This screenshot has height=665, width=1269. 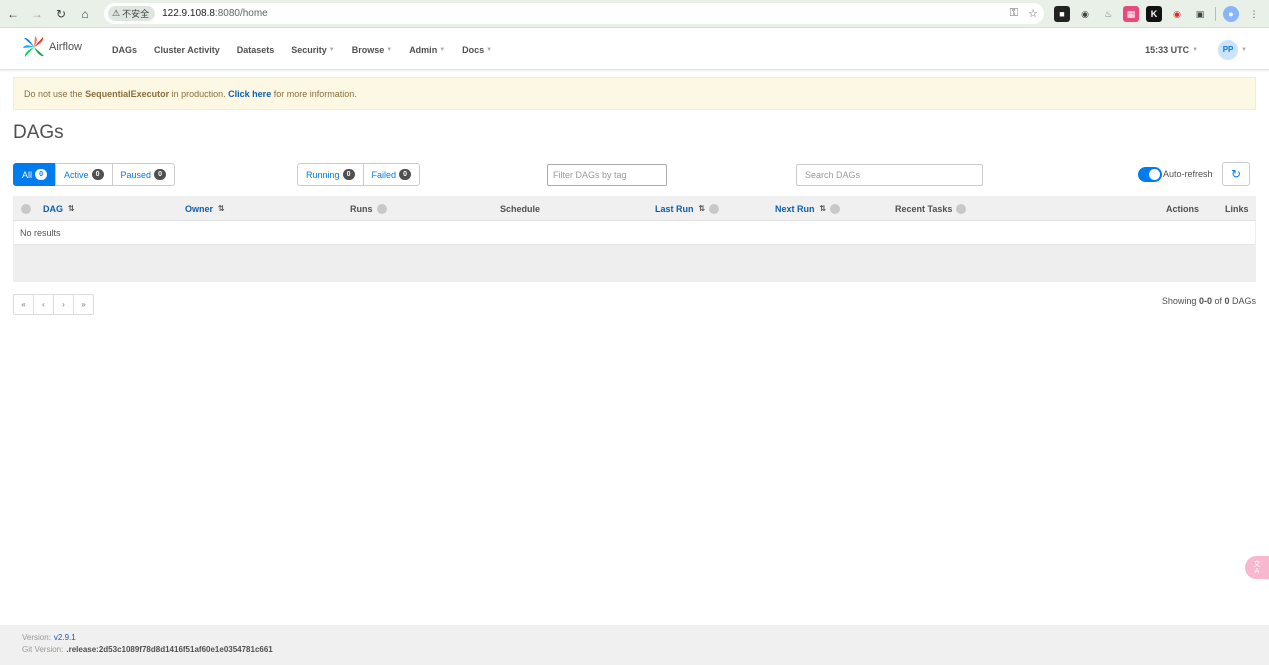 I want to click on column-label: Owner, so click(x=199, y=208).